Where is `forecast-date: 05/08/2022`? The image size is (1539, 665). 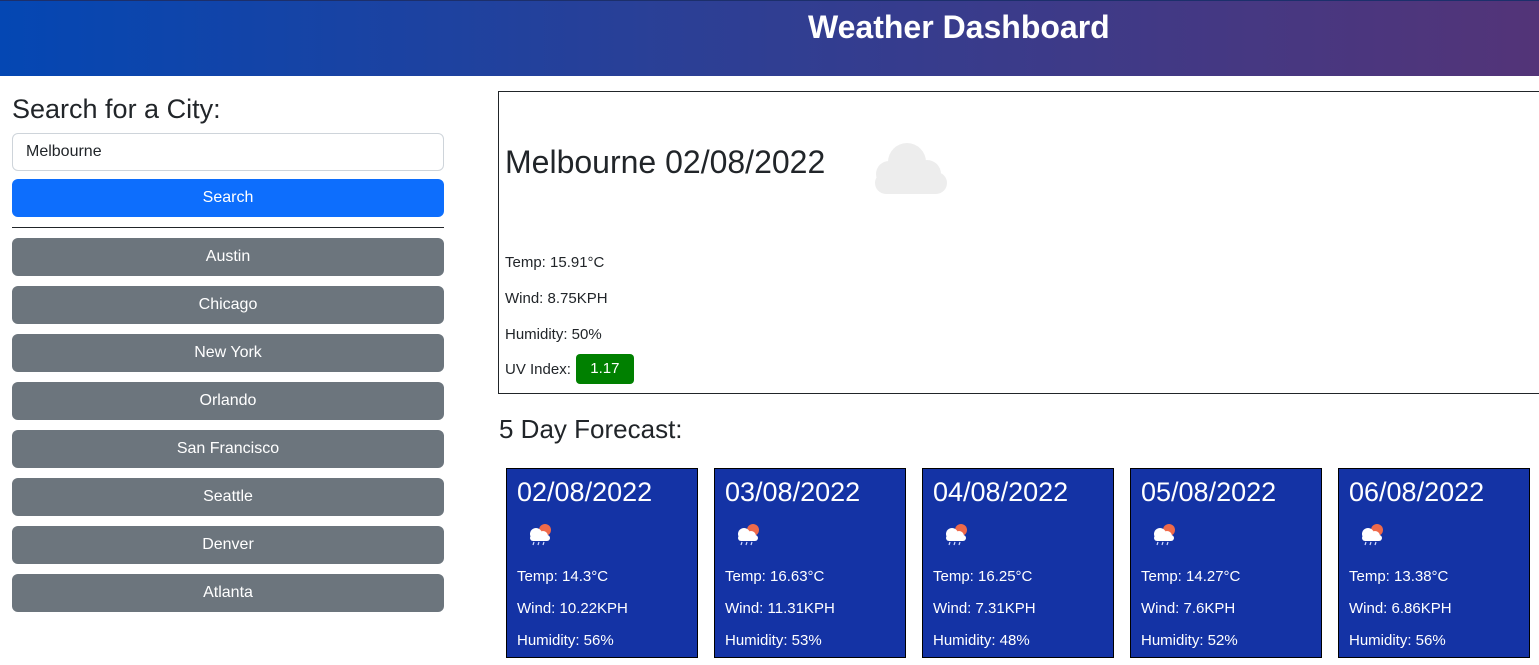
forecast-date: 05/08/2022 is located at coordinates (1209, 492).